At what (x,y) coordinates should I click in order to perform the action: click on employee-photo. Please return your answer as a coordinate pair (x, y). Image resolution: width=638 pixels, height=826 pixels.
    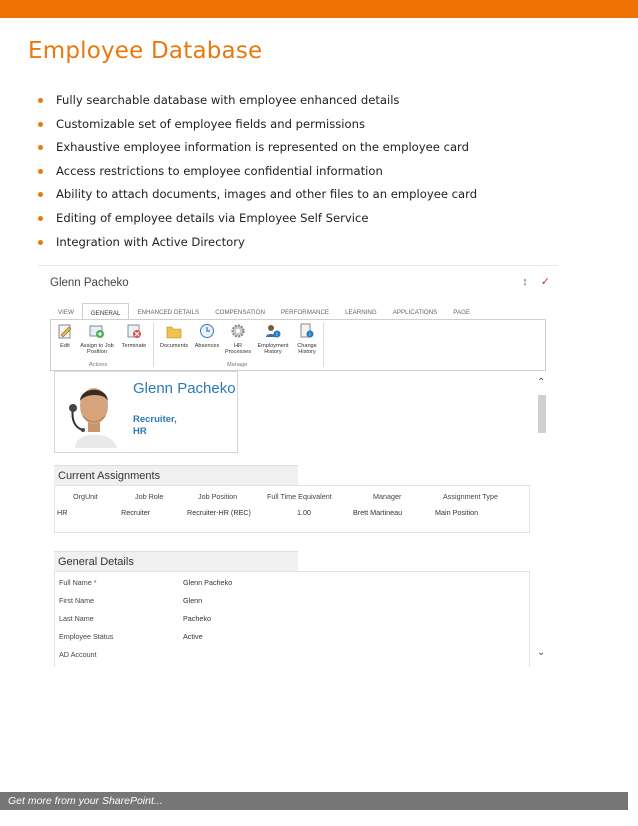
    Looking at the image, I should click on (94, 412).